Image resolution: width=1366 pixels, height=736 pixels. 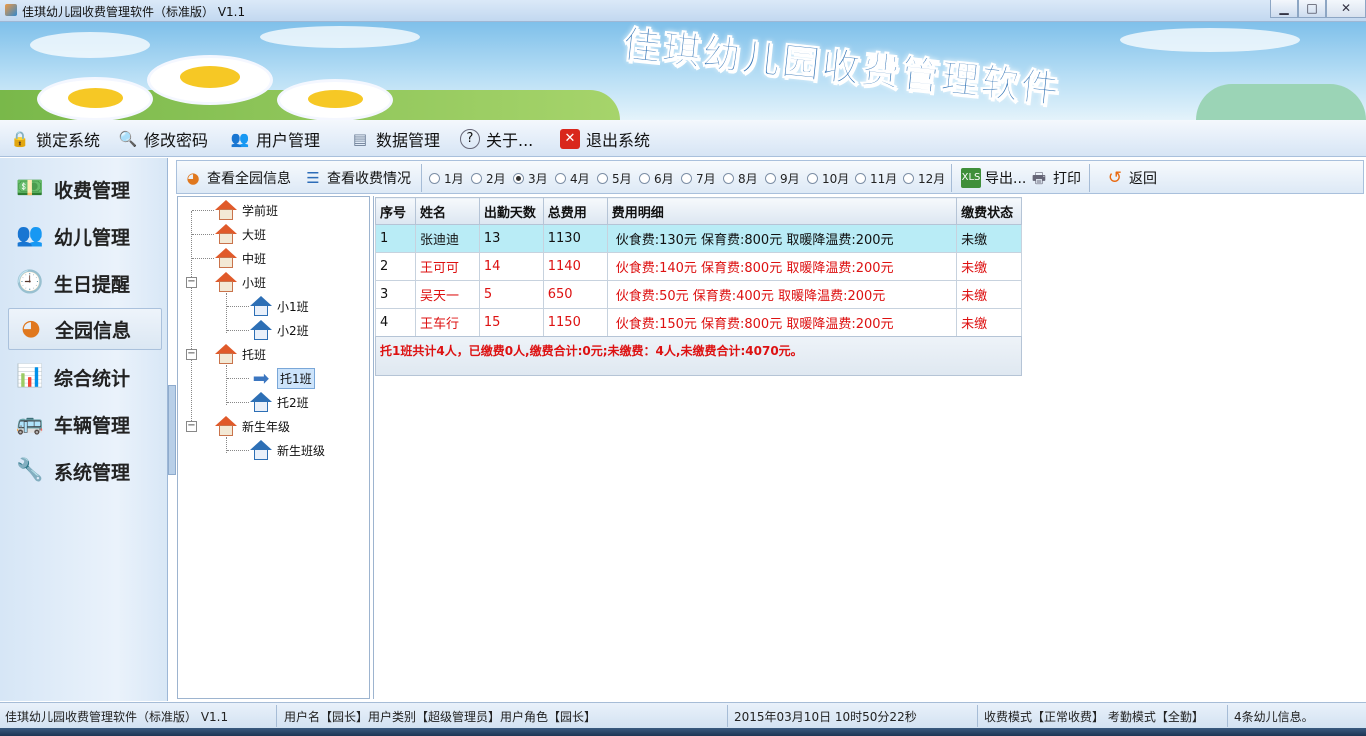 What do you see at coordinates (287, 450) in the screenshot?
I see `tree-node-new-class: 新生班级` at bounding box center [287, 450].